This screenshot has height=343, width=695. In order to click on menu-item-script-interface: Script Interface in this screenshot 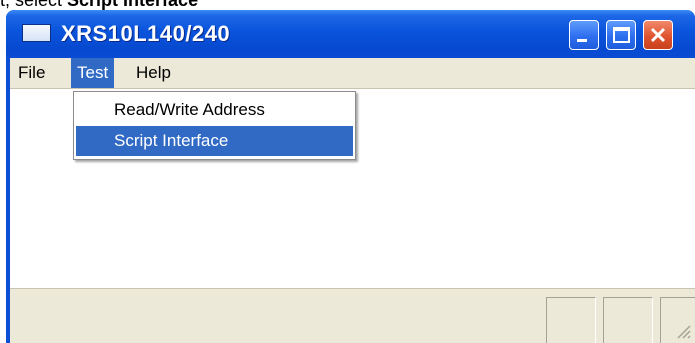, I will do `click(214, 141)`.